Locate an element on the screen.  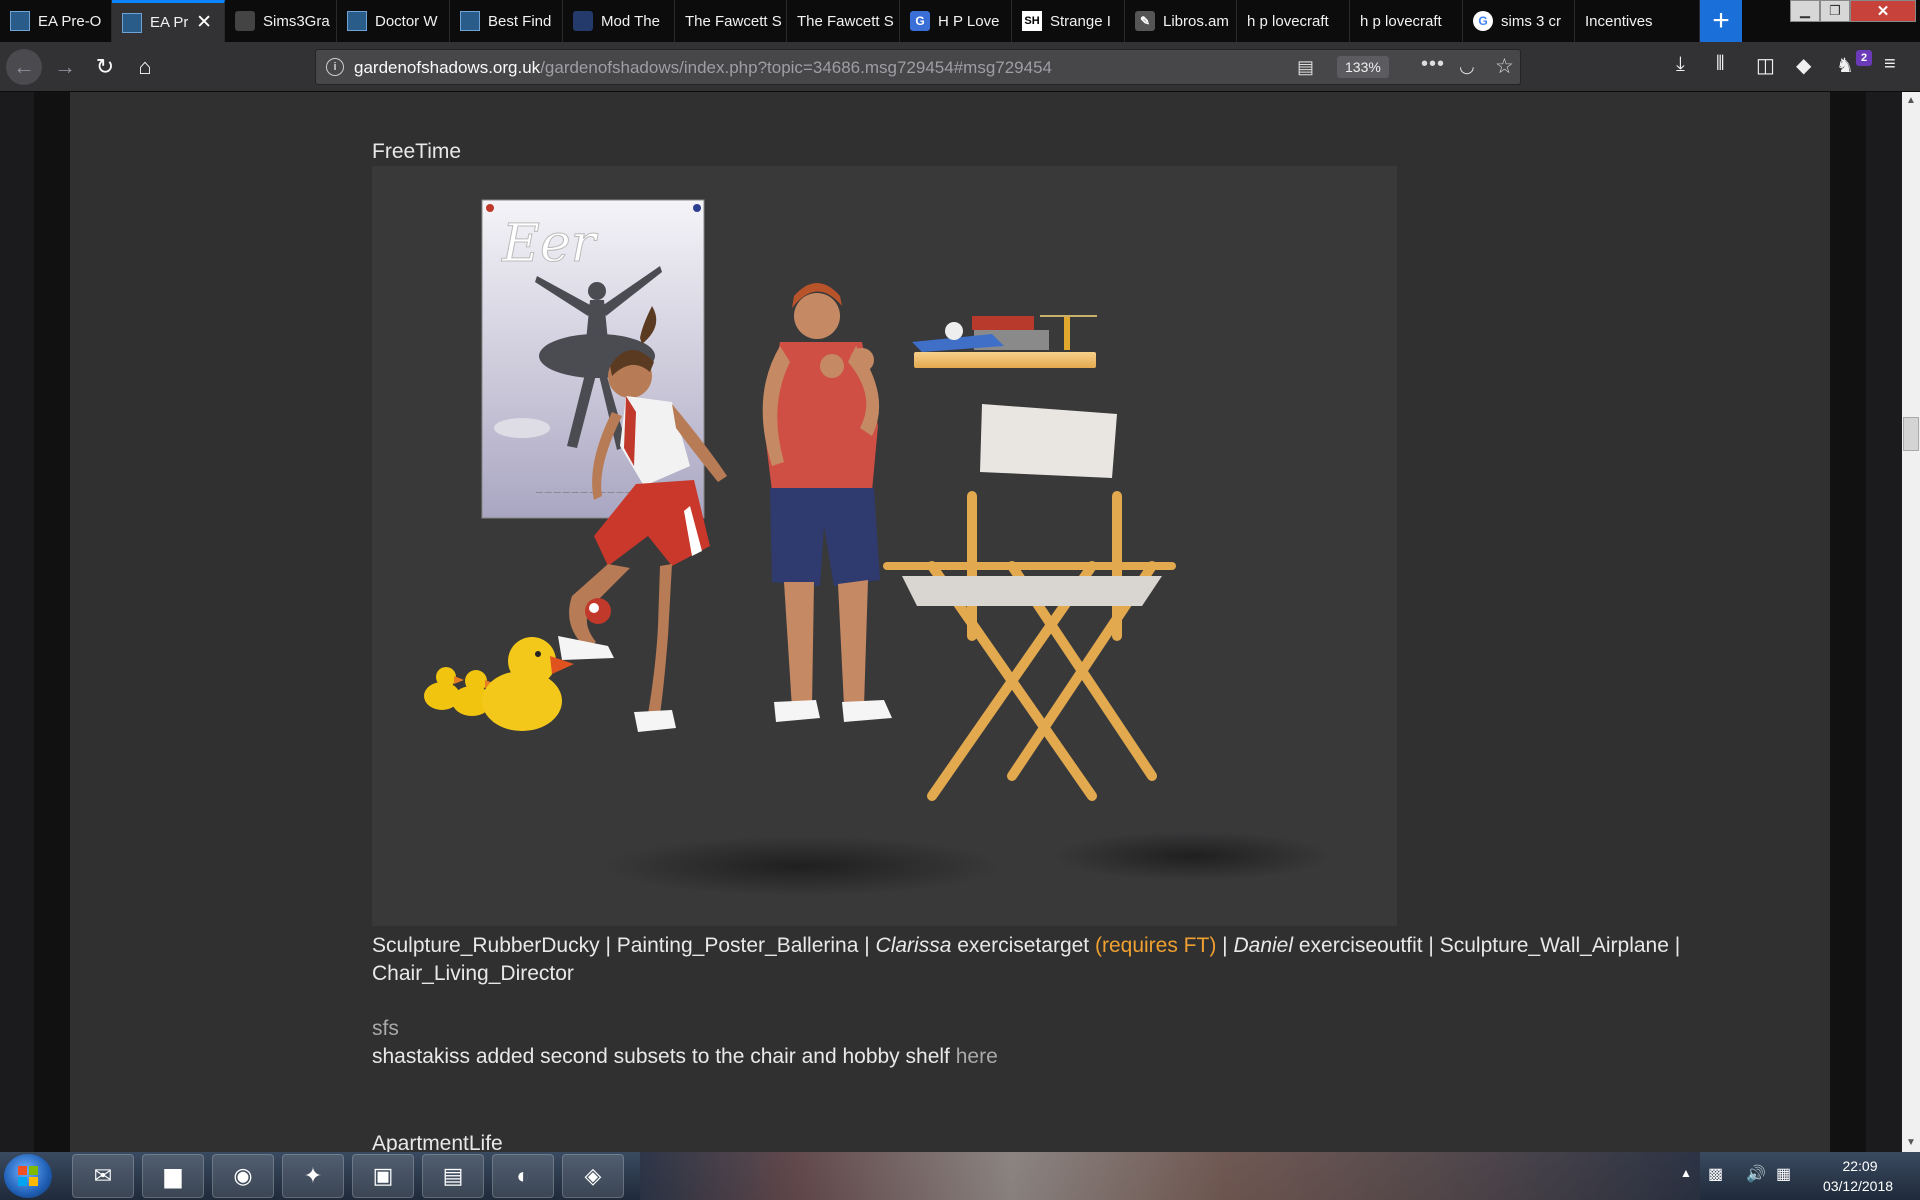
tab-doctor-w: Doctor W is located at coordinates (393, 21).